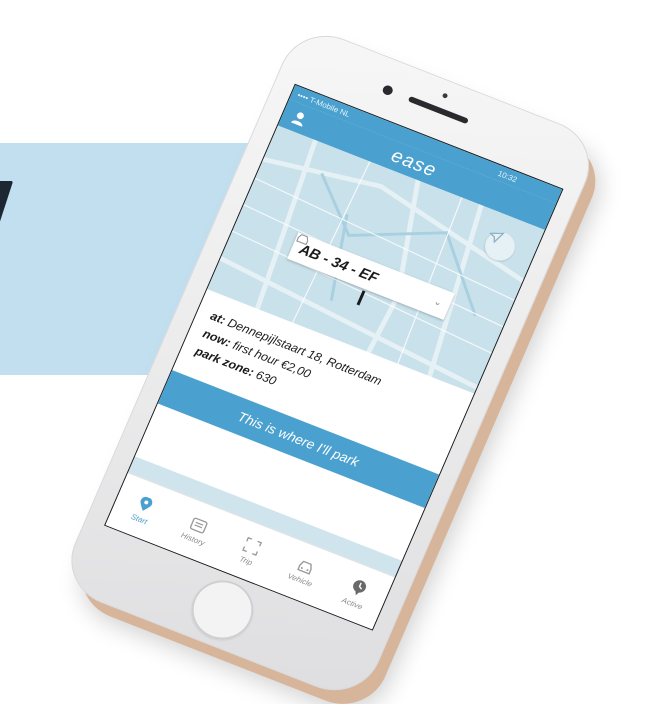 The width and height of the screenshot is (670, 704). Describe the element at coordinates (252, 546) in the screenshot. I see `trip-frame-icon` at that location.